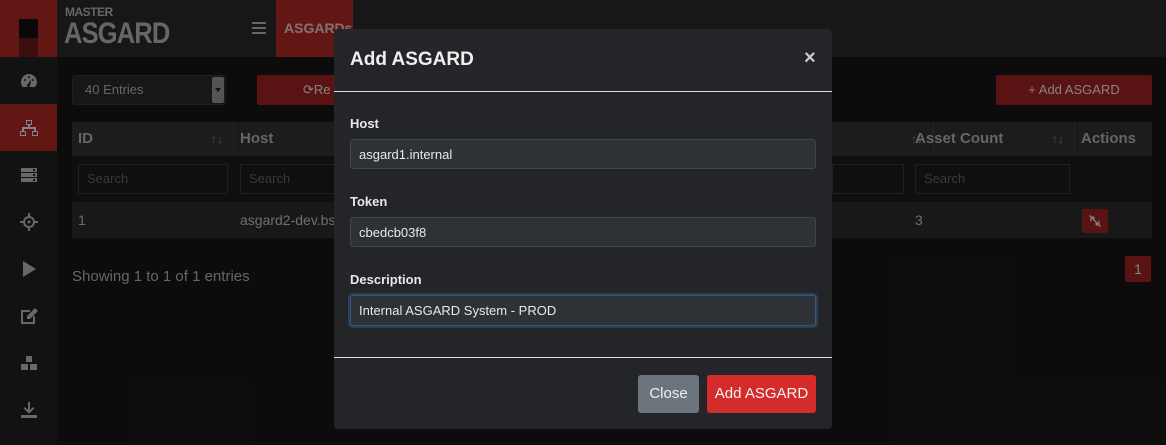 The height and width of the screenshot is (445, 1166). I want to click on token-input, so click(583, 232).